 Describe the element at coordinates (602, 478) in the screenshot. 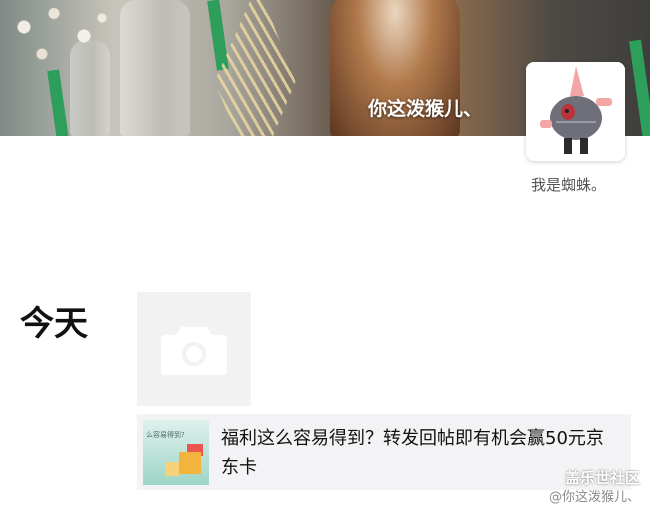

I see `watermark-site: 盖乐世社区` at that location.